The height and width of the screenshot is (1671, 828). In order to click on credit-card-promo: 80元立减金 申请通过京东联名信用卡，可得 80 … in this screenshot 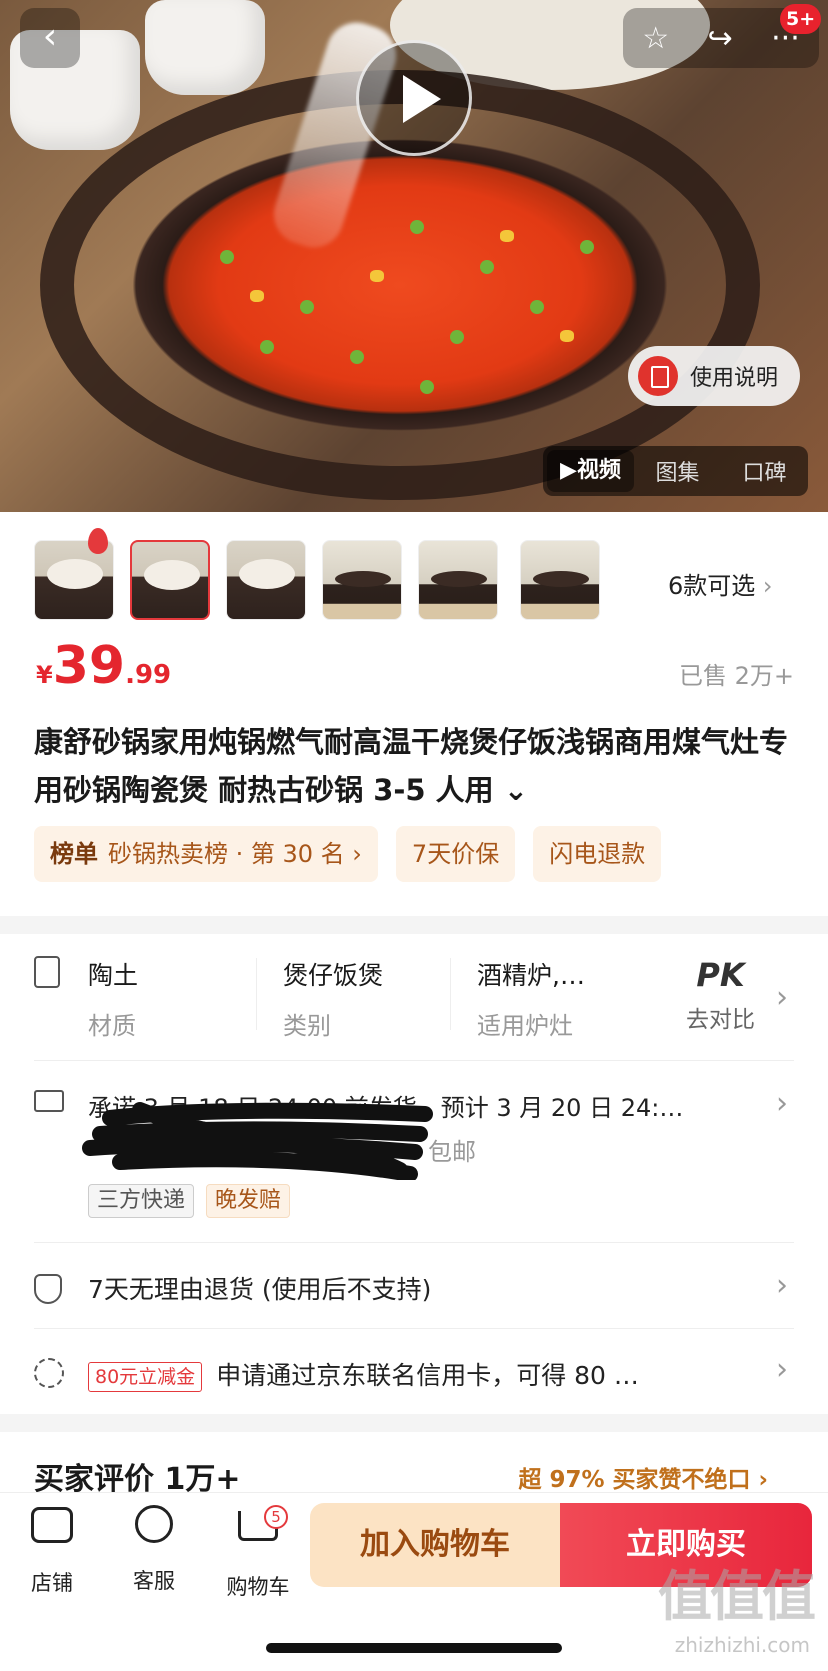, I will do `click(363, 1374)`.